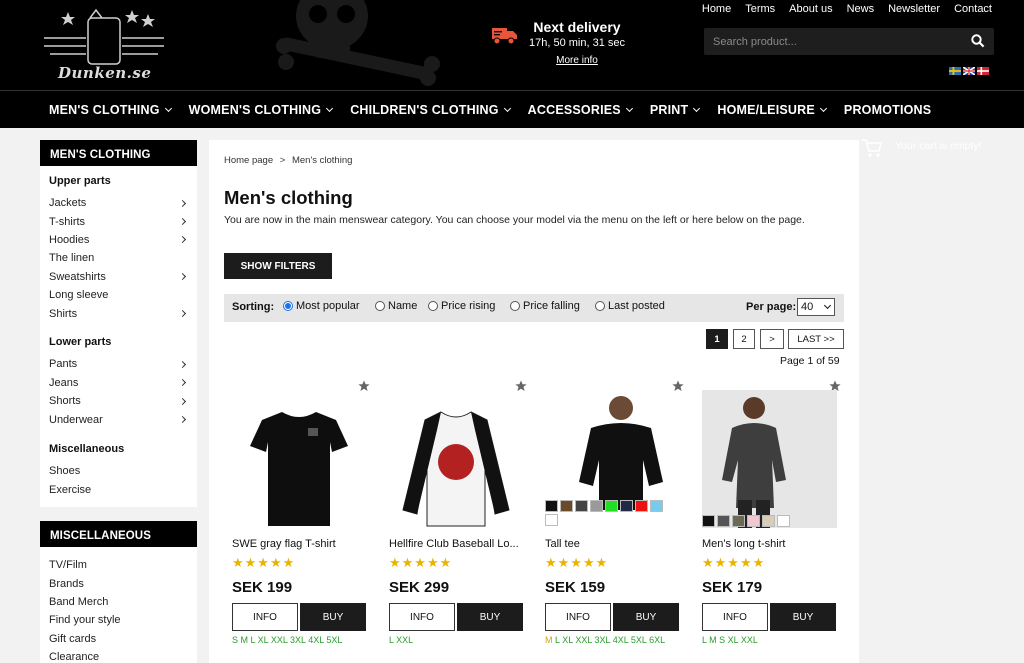  What do you see at coordinates (118, 203) in the screenshot?
I see `sidebar-item-jackets: Jackets` at bounding box center [118, 203].